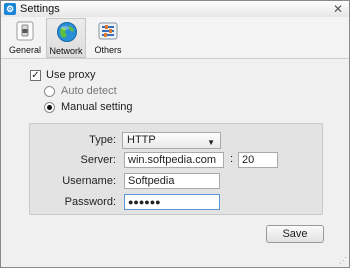  I want to click on server-input: win.softpedia.com, so click(174, 160).